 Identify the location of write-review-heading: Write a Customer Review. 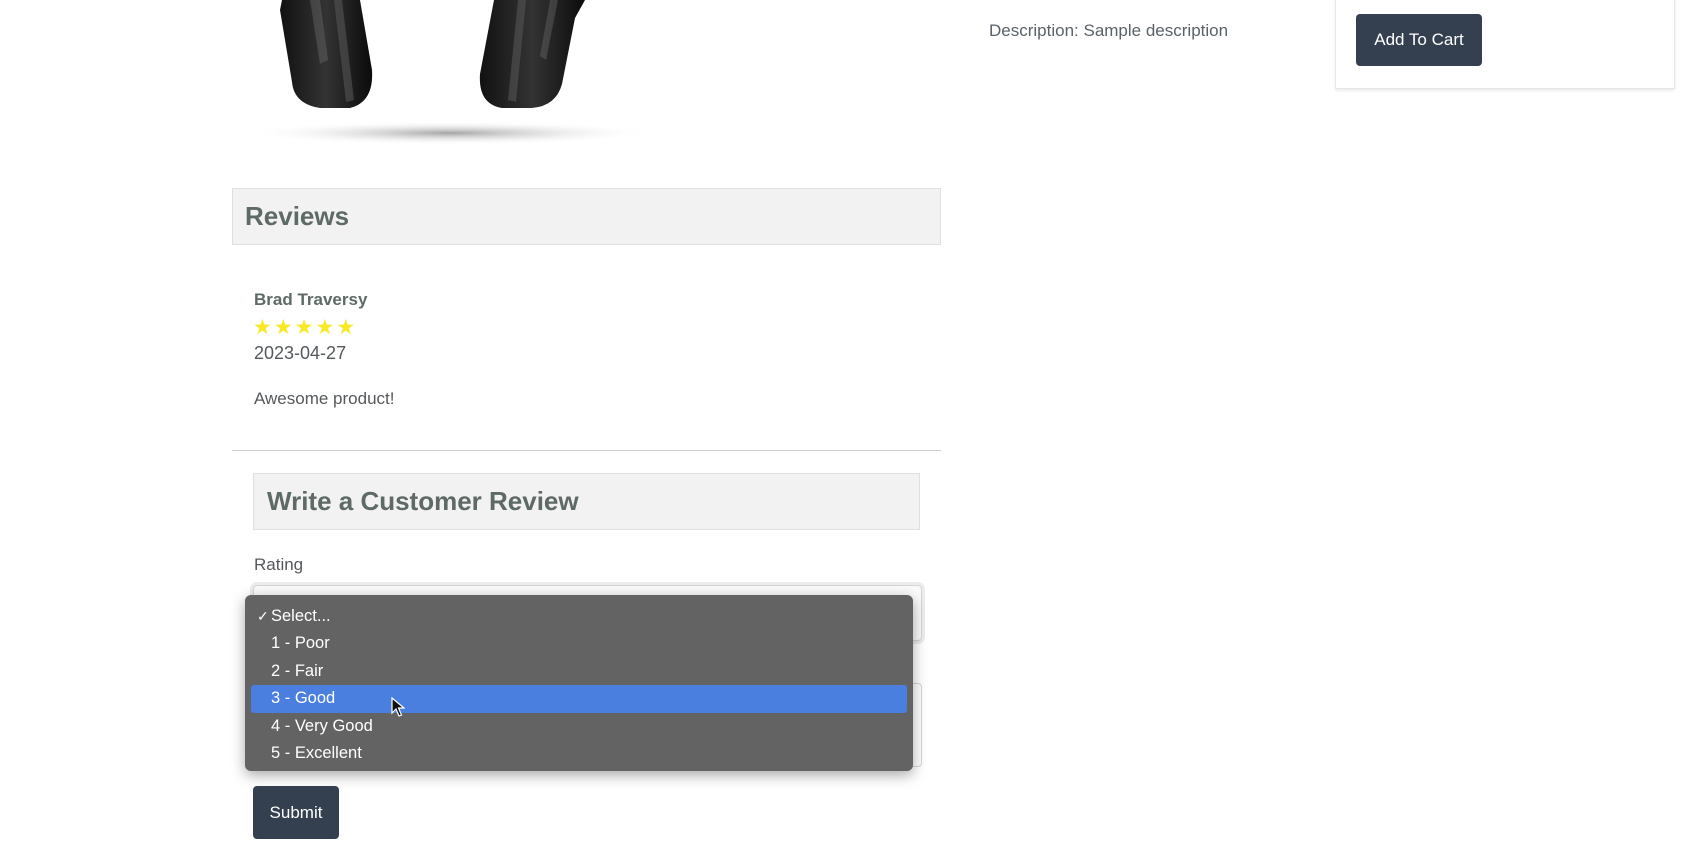
(586, 501).